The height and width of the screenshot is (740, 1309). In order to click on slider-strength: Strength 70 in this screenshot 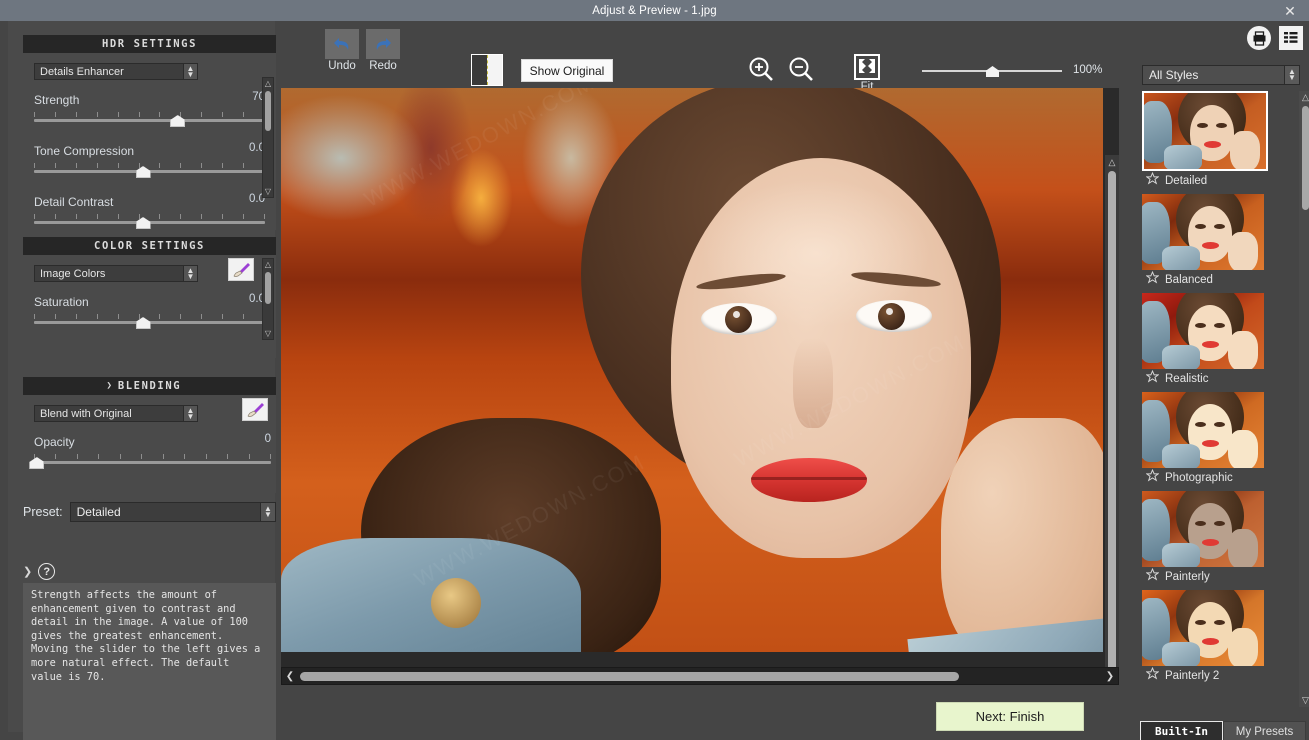, I will do `click(149, 109)`.